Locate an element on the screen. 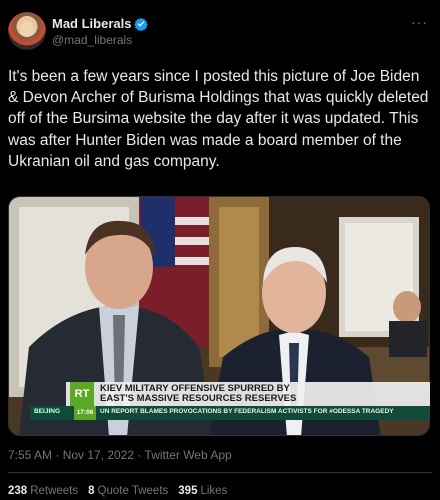 The width and height of the screenshot is (440, 500). retweets-stat: 238 Retweets is located at coordinates (43, 491).